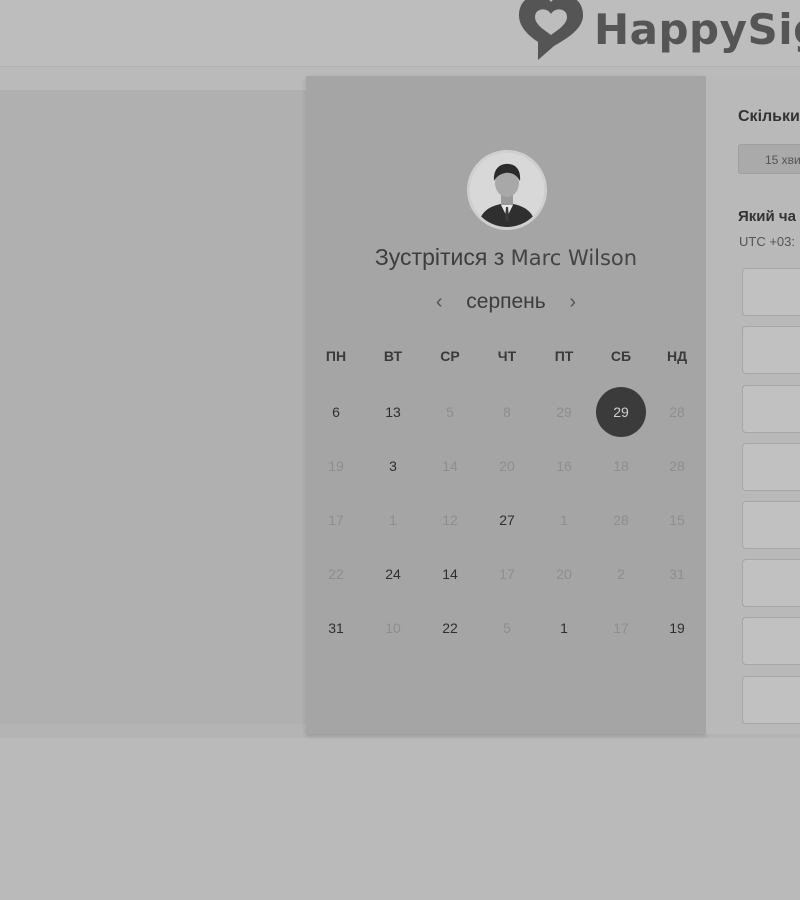  I want to click on host-name: Marc Wilson, so click(574, 258).